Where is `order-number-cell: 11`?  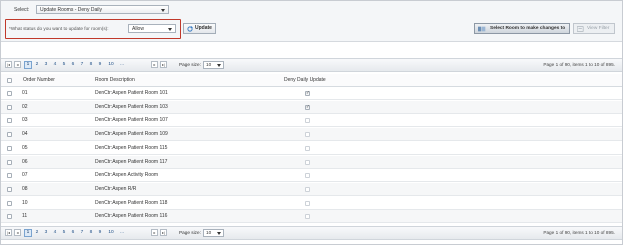
order-number-cell: 11 is located at coordinates (25, 216).